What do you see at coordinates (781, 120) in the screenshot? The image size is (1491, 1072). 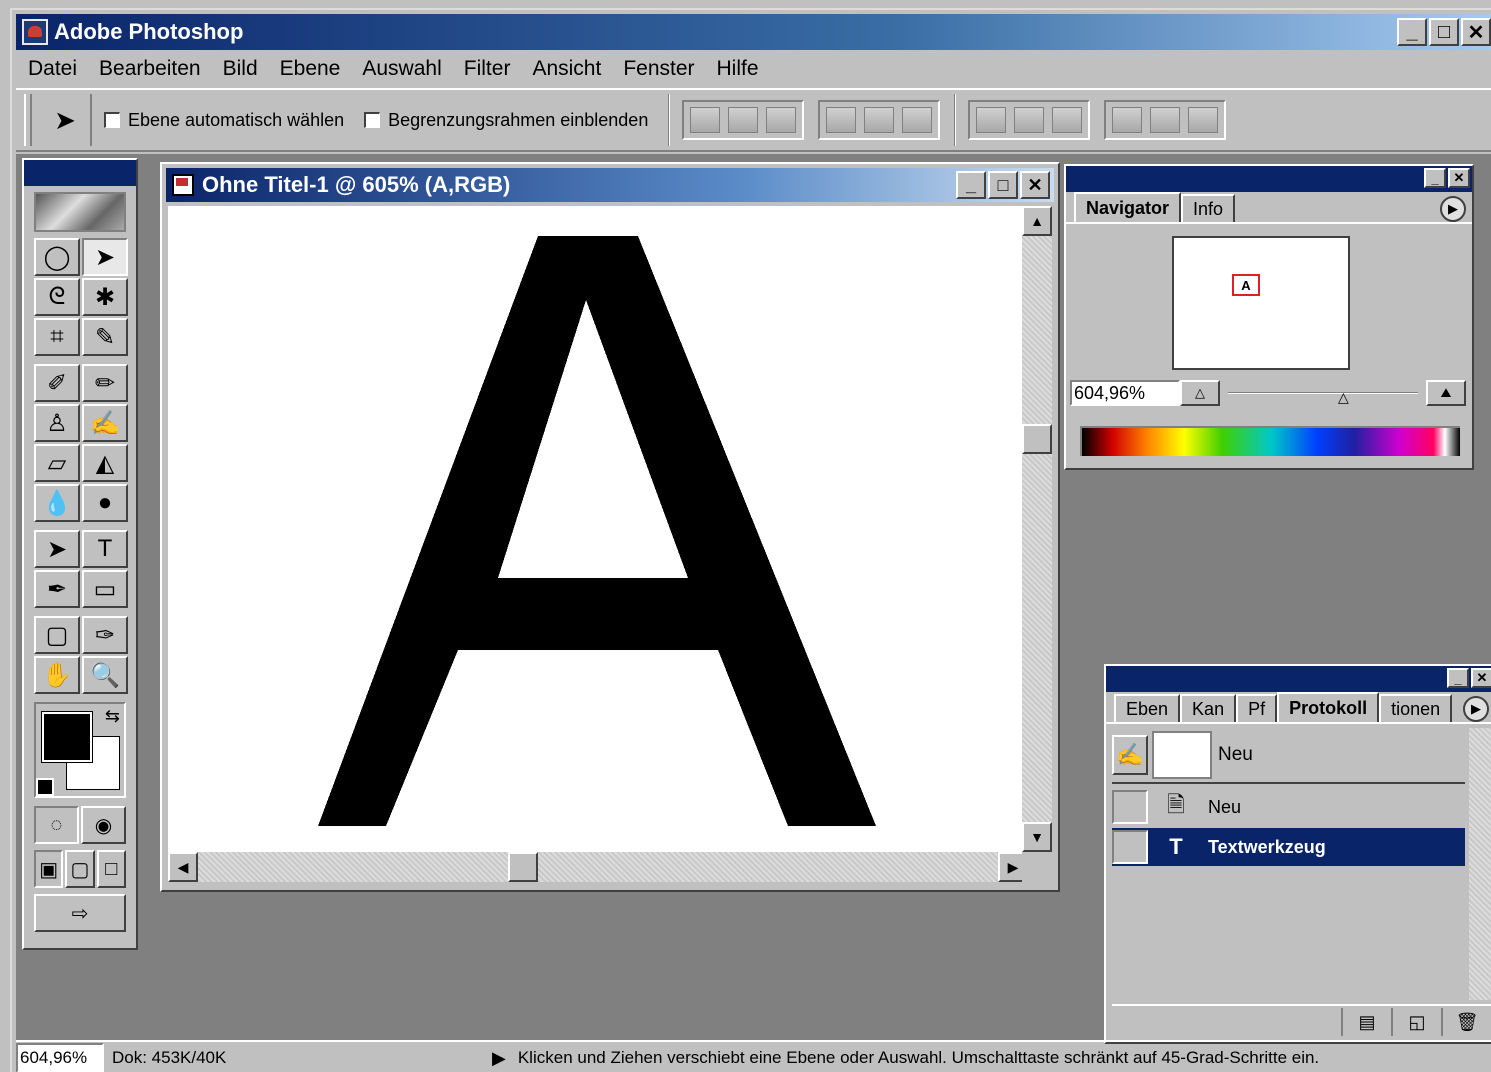 I see `align-bottom-icon` at bounding box center [781, 120].